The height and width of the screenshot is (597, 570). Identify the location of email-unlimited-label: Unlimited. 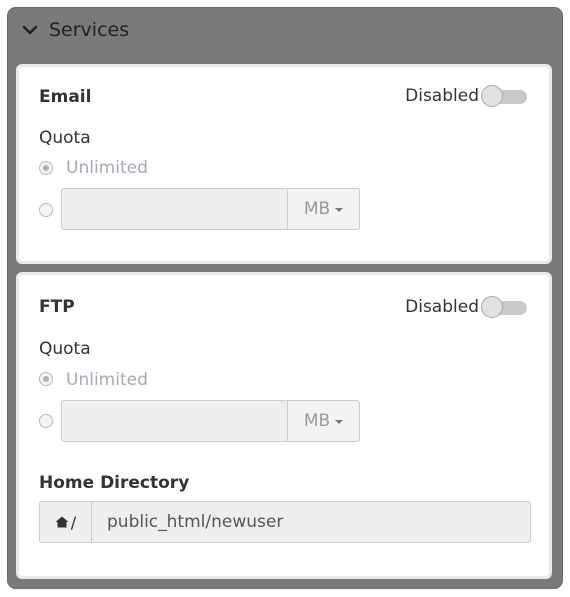
(107, 168).